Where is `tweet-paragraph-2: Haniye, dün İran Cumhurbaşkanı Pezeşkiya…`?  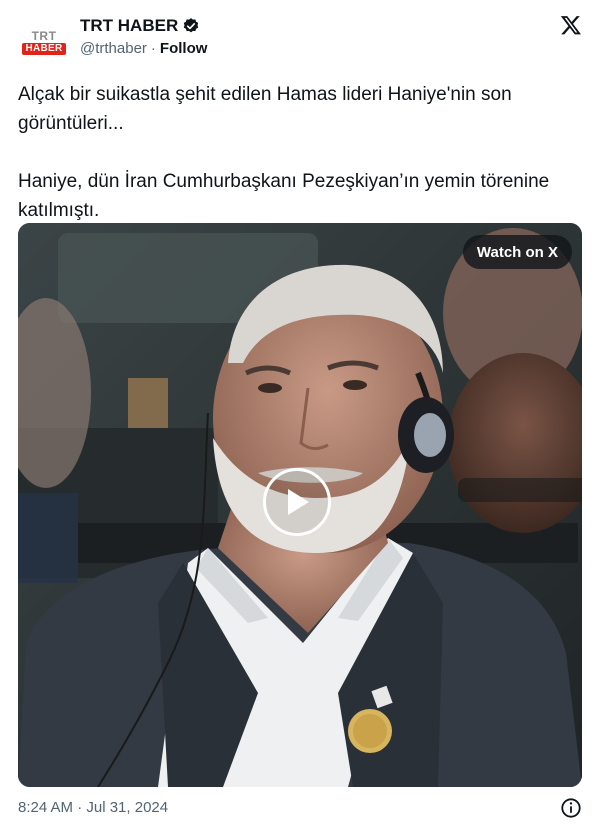 tweet-paragraph-2: Haniye, dün İran Cumhurbaşkanı Pezeşkiya… is located at coordinates (284, 196).